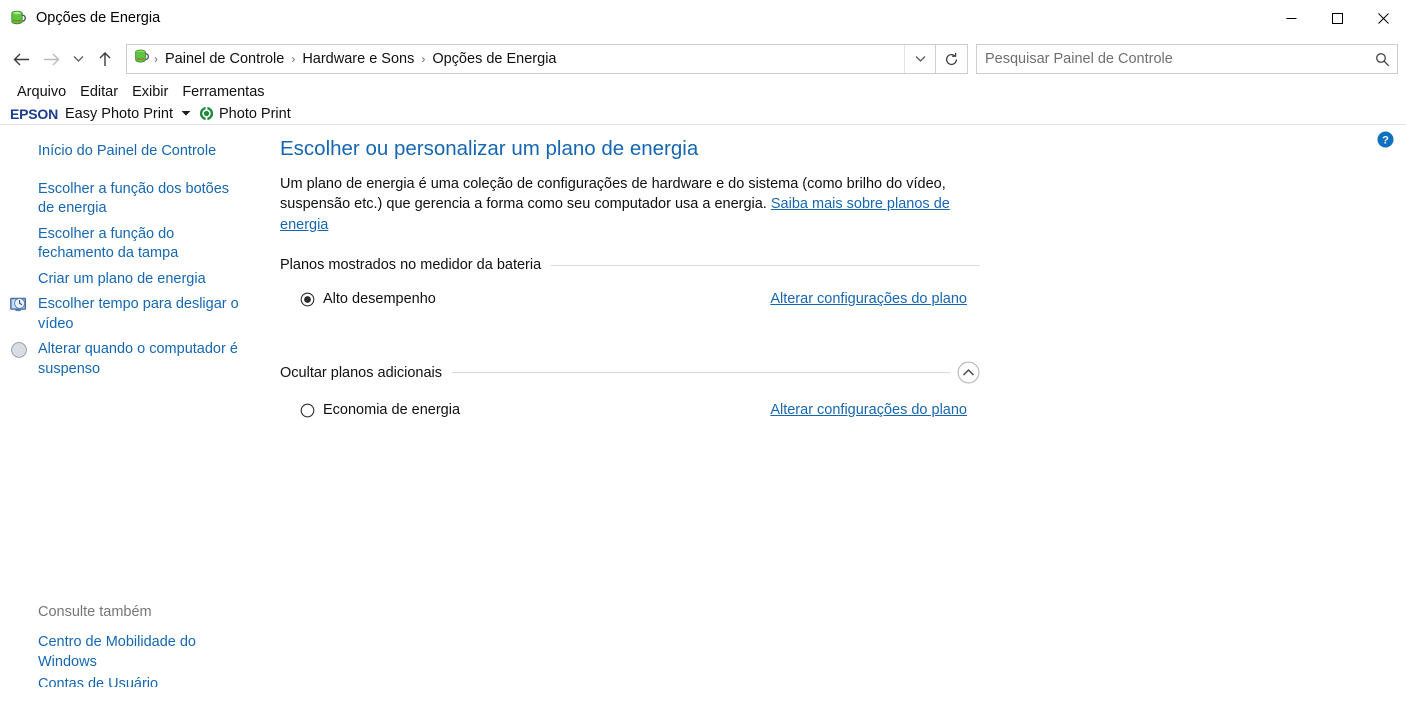 The height and width of the screenshot is (703, 1406). Describe the element at coordinates (411, 265) in the screenshot. I see `group-heading-label: Planos mostrados no medidor da bateria` at that location.